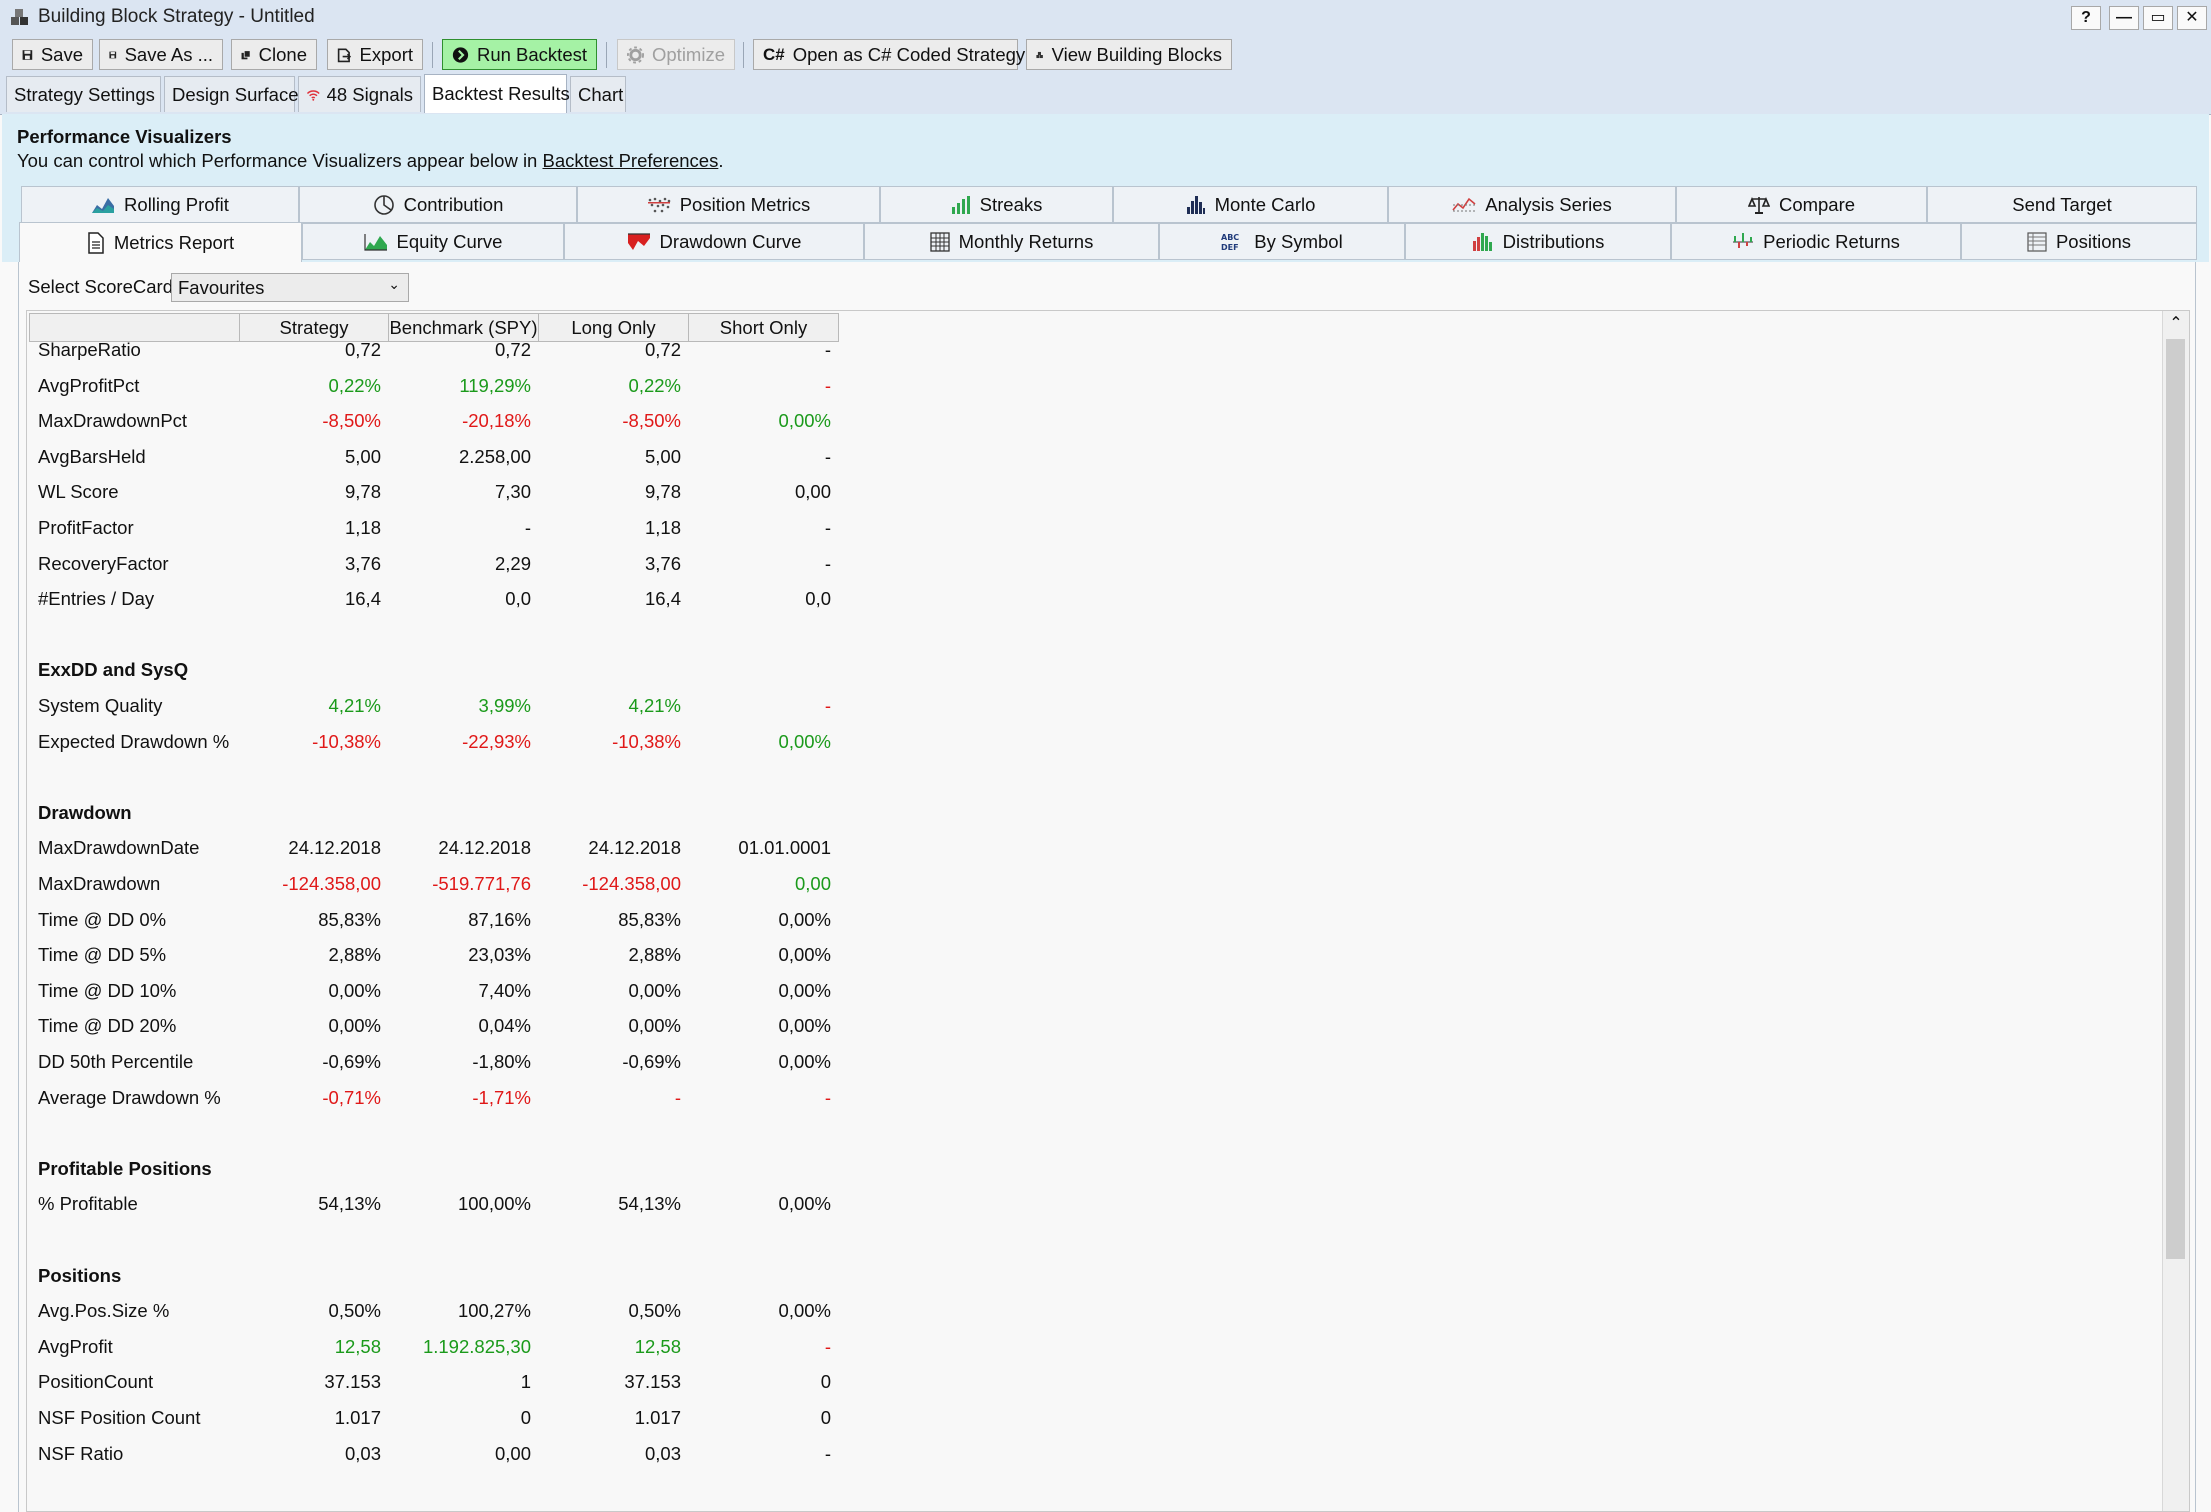 This screenshot has height=1512, width=2211. I want to click on scrollbar-thumb, so click(2175, 799).